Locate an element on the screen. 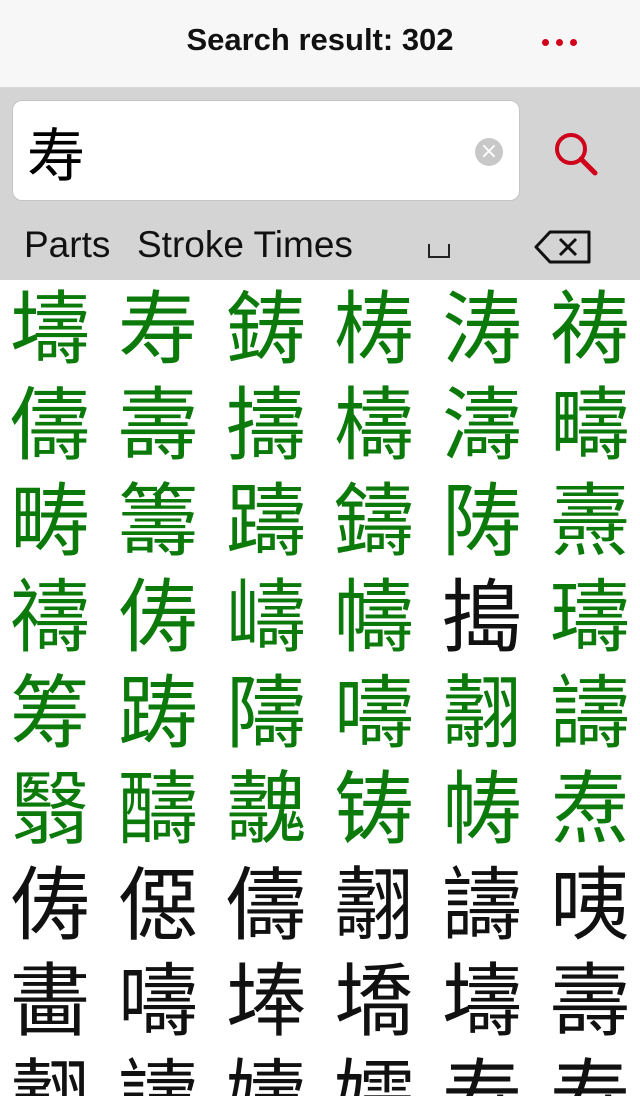  result-character: 焘 is located at coordinates (589, 810).